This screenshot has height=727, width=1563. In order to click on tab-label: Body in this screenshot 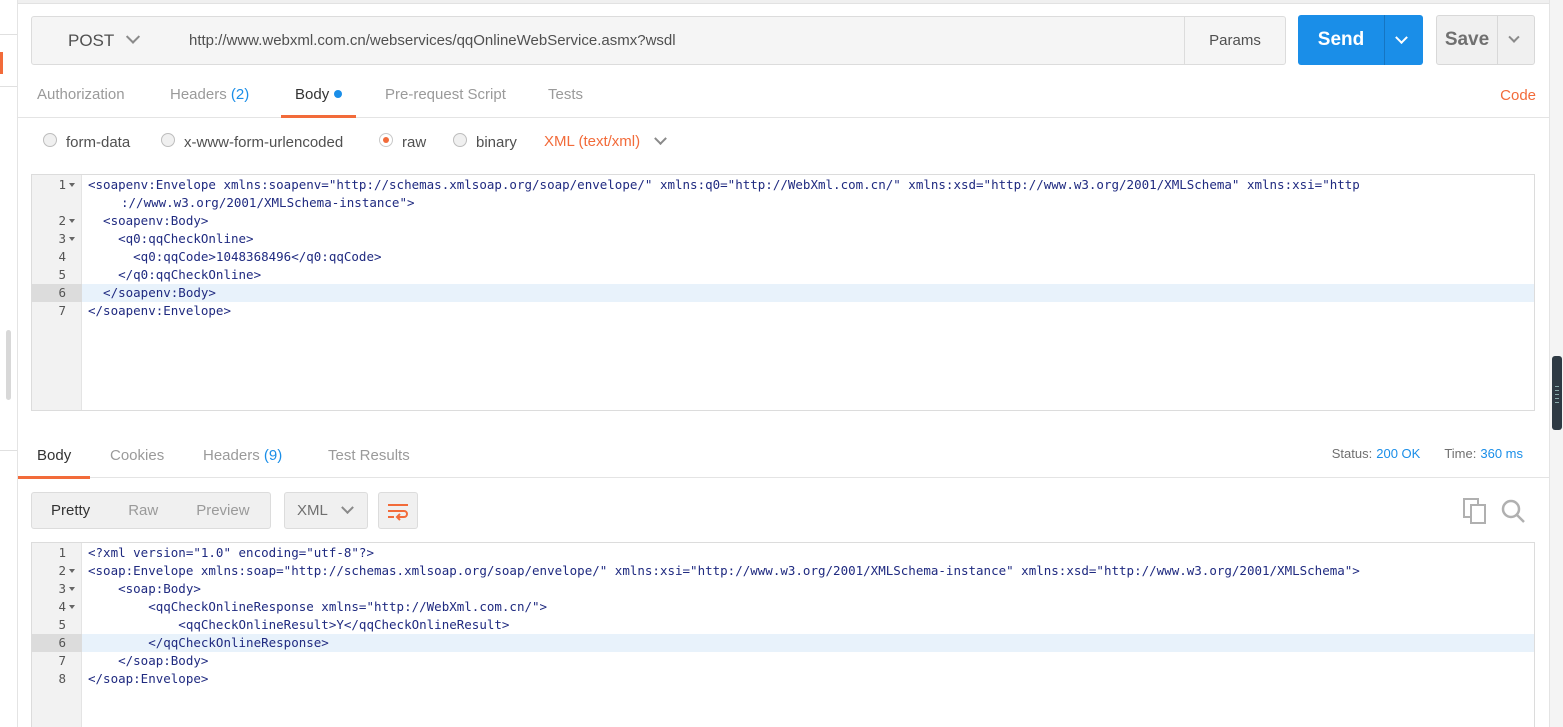, I will do `click(312, 94)`.